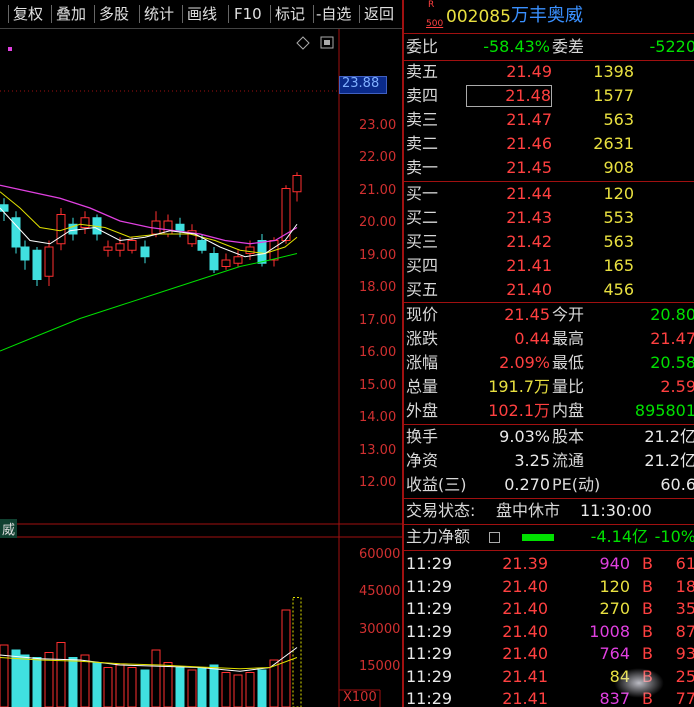 The image size is (694, 707). What do you see at coordinates (614, 608) in the screenshot?
I see `tick-volume: 270` at bounding box center [614, 608].